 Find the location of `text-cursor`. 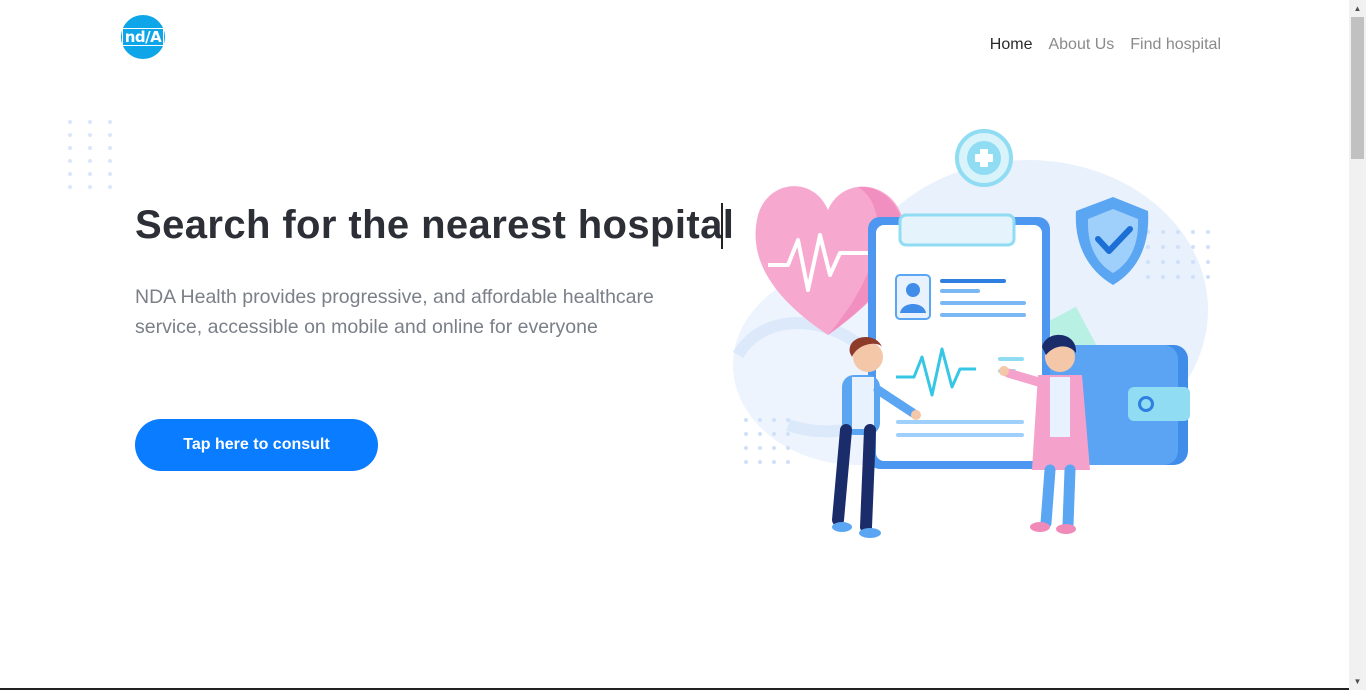

text-cursor is located at coordinates (722, 226).